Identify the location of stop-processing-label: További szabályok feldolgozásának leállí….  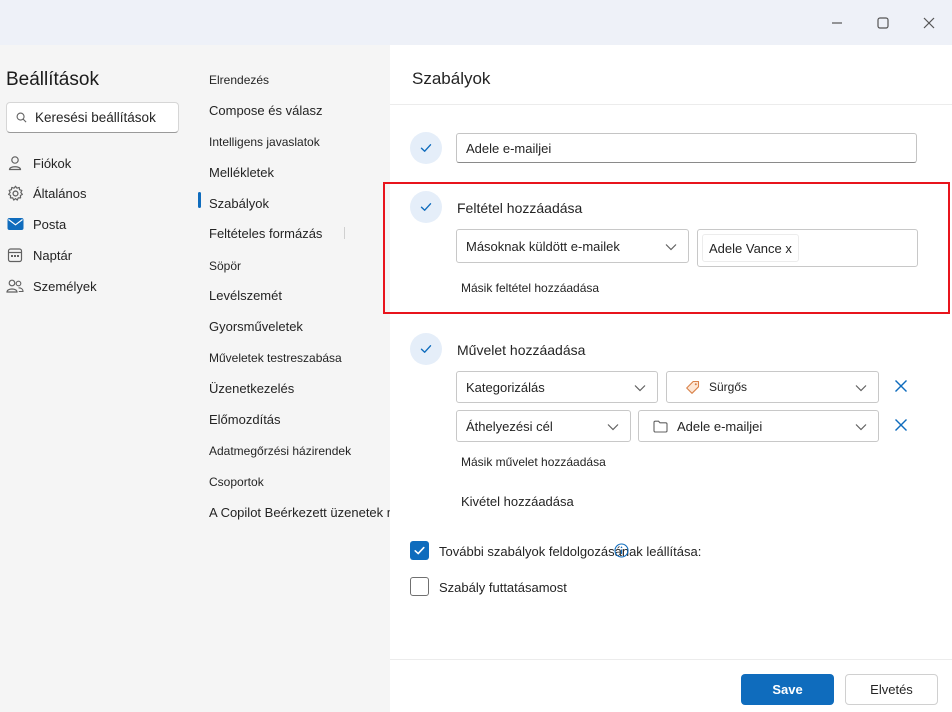
(570, 551).